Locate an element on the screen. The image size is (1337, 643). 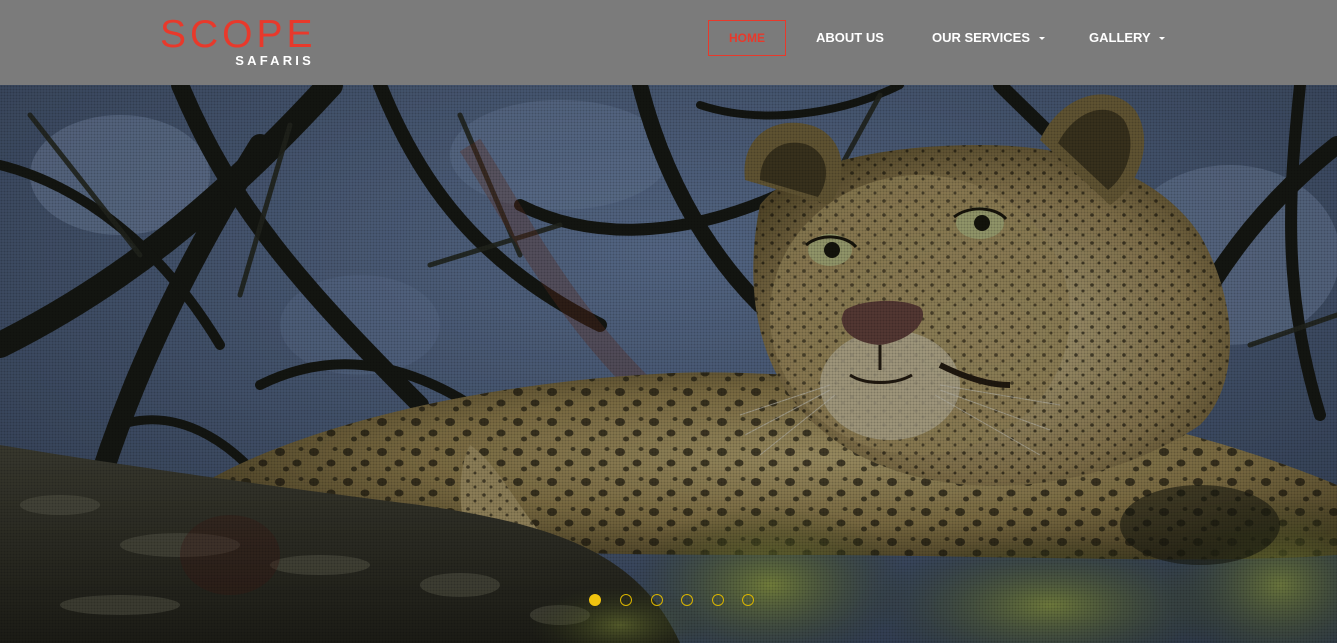
nav-item-label: GALLERY is located at coordinates (1120, 37).